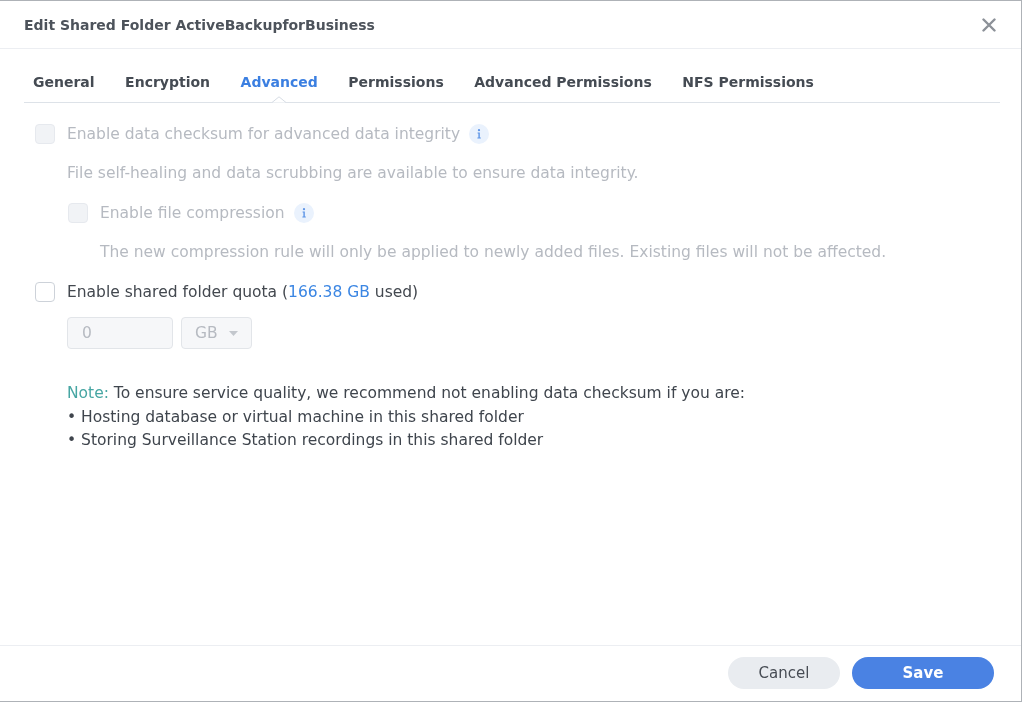  What do you see at coordinates (396, 82) in the screenshot?
I see `tab: Permissions` at bounding box center [396, 82].